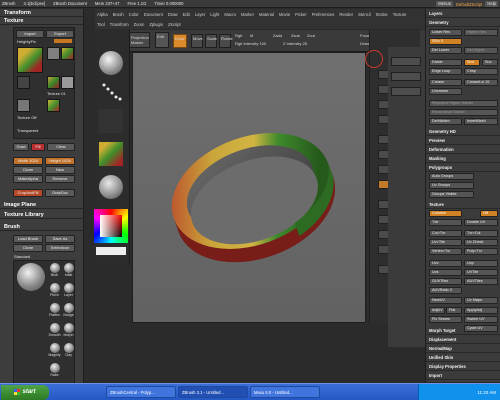 Image resolution: width=500 pixels, height=400 pixels. I want to click on colorize-toggle: Colorize, so click(445, 213).